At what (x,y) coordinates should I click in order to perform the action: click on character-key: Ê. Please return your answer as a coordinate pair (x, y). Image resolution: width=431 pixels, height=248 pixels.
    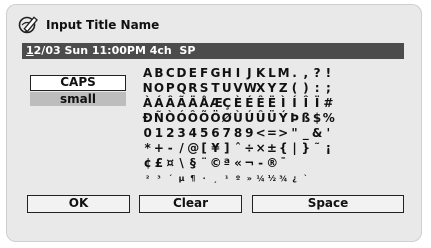
    Looking at the image, I should click on (260, 103).